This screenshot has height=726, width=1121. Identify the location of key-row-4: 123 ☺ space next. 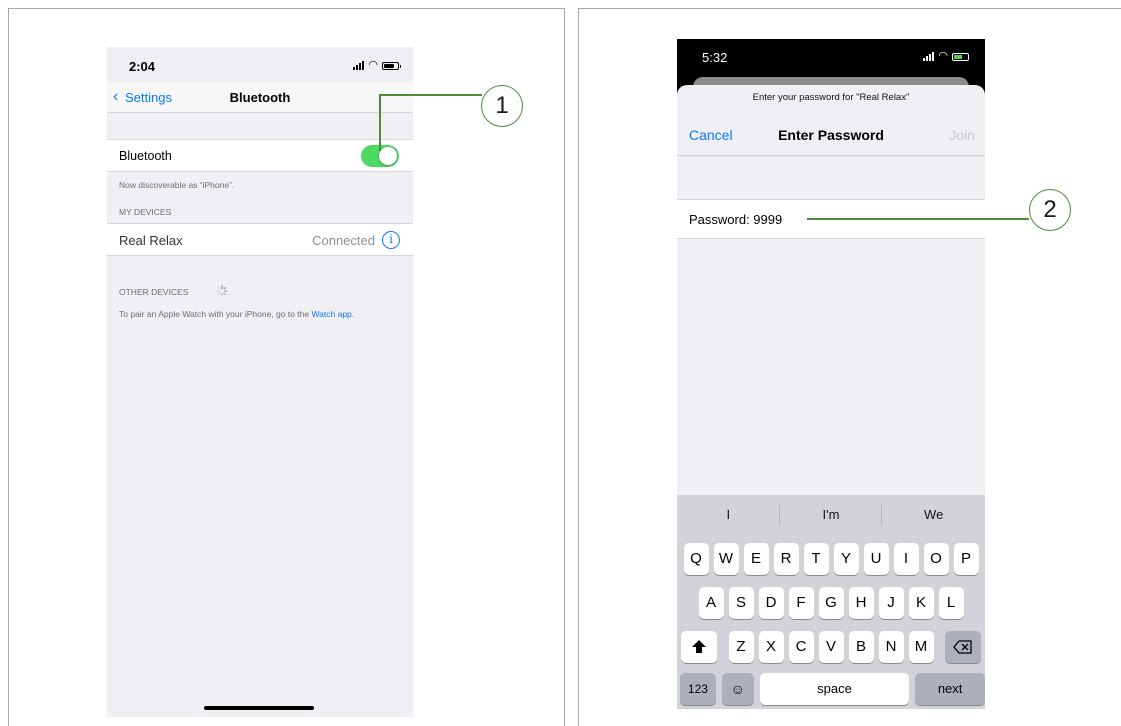
(831, 689).